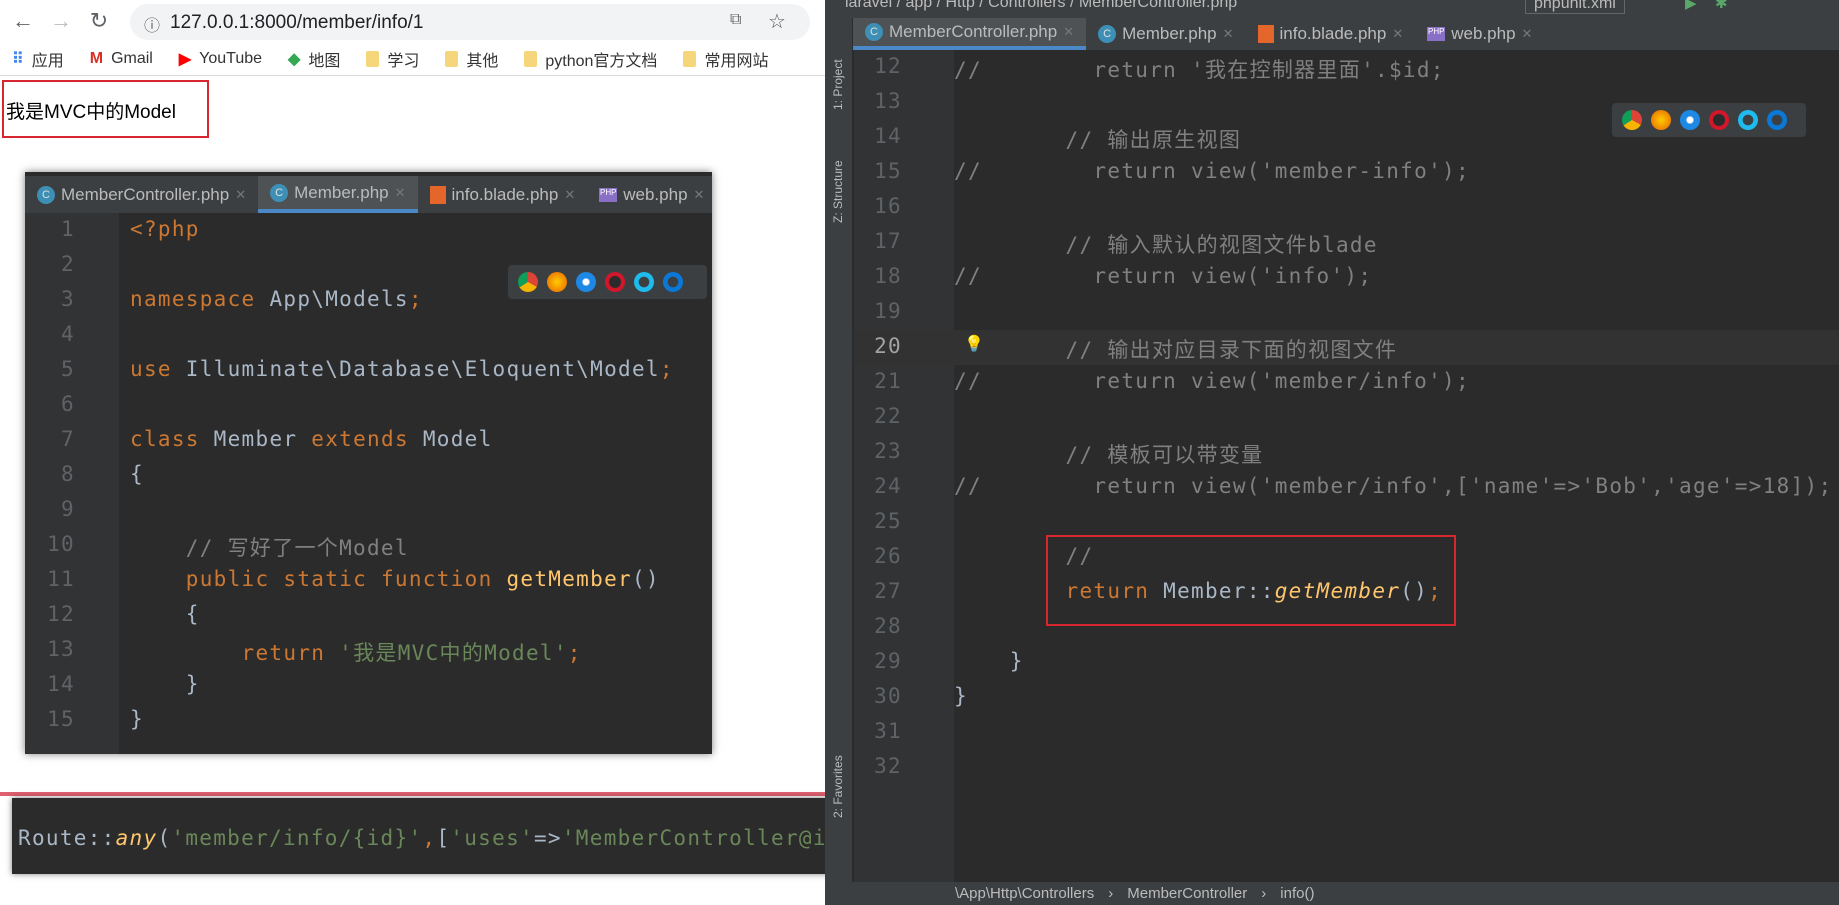 This screenshot has width=1839, height=905. Describe the element at coordinates (443, 838) in the screenshot. I see `code-token: [` at that location.